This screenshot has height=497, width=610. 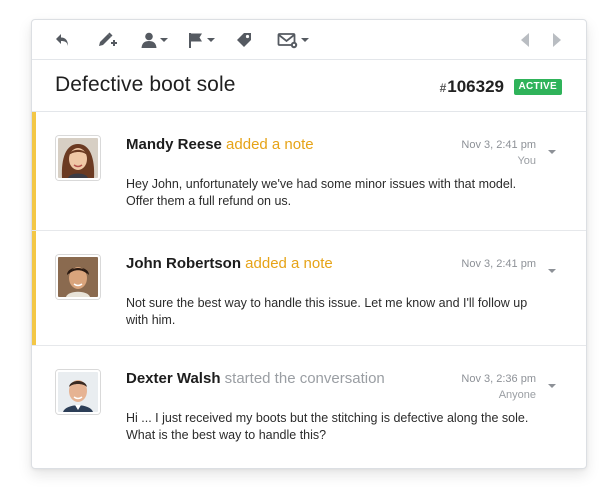 I want to click on ticket-number-value: 106329, so click(x=475, y=86).